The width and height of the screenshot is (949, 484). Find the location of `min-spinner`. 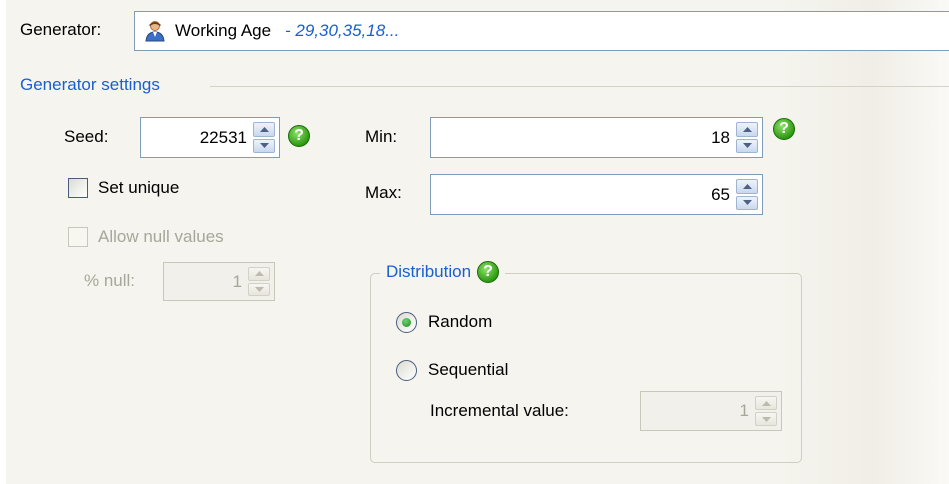

min-spinner is located at coordinates (747, 137).